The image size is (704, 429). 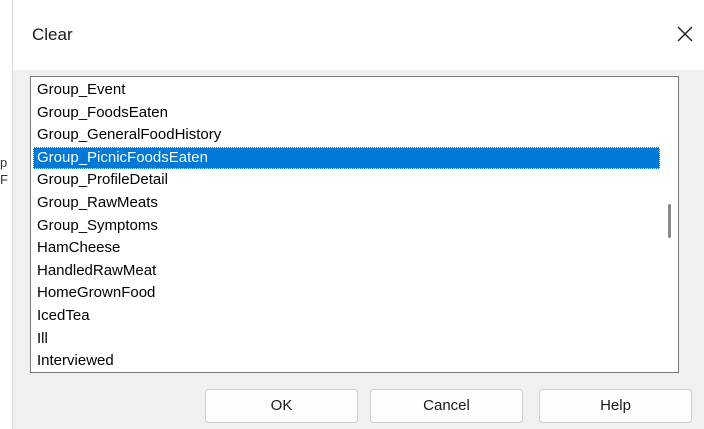 What do you see at coordinates (52, 34) in the screenshot?
I see `dialog-title: Clear` at bounding box center [52, 34].